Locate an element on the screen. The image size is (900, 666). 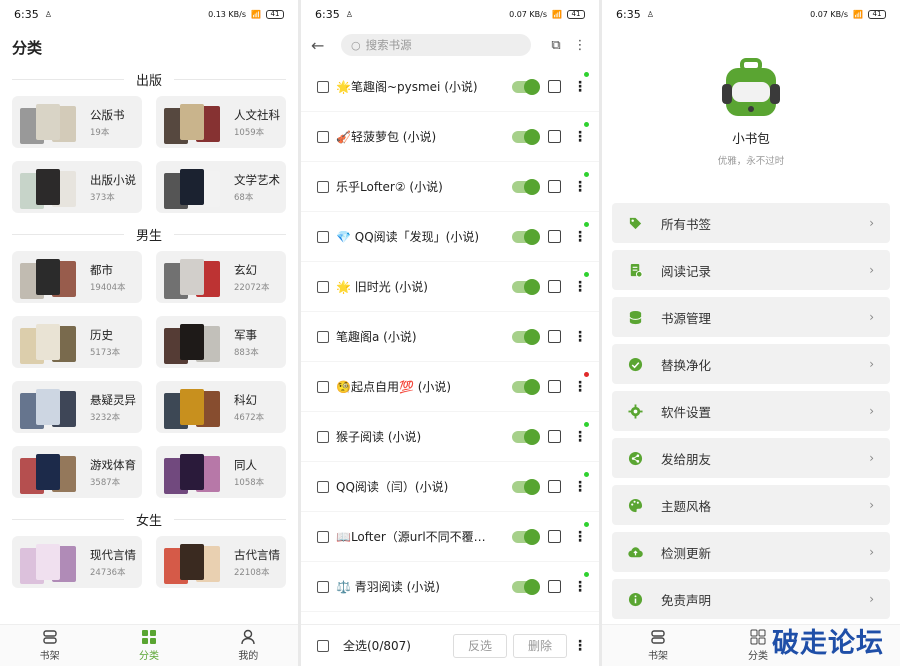
menu-item-cloud-upload: 检测更新 › is located at coordinates (751, 552).